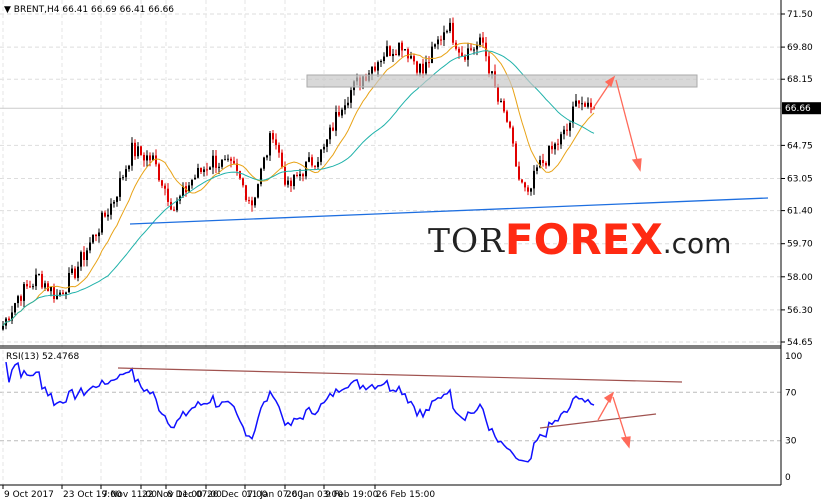  Describe the element at coordinates (800, 245) in the screenshot. I see `price-tick-label: 59.70` at that location.